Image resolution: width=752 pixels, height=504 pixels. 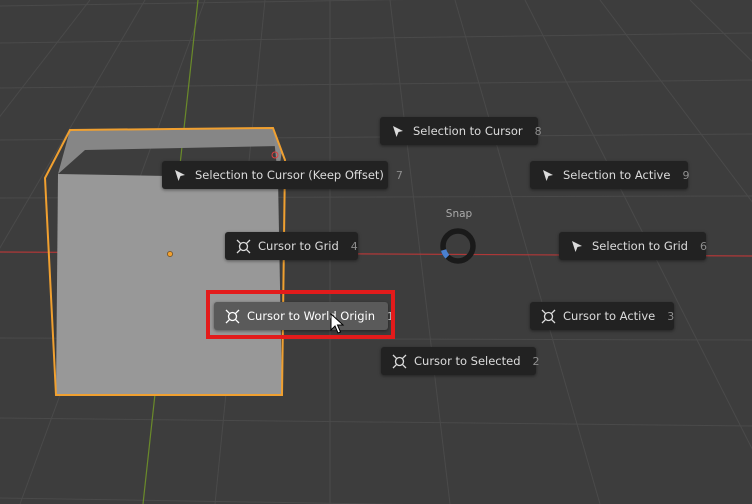 I want to click on pie-item-cursor-to-selected: Cursor to Selected 2, so click(x=460, y=361).